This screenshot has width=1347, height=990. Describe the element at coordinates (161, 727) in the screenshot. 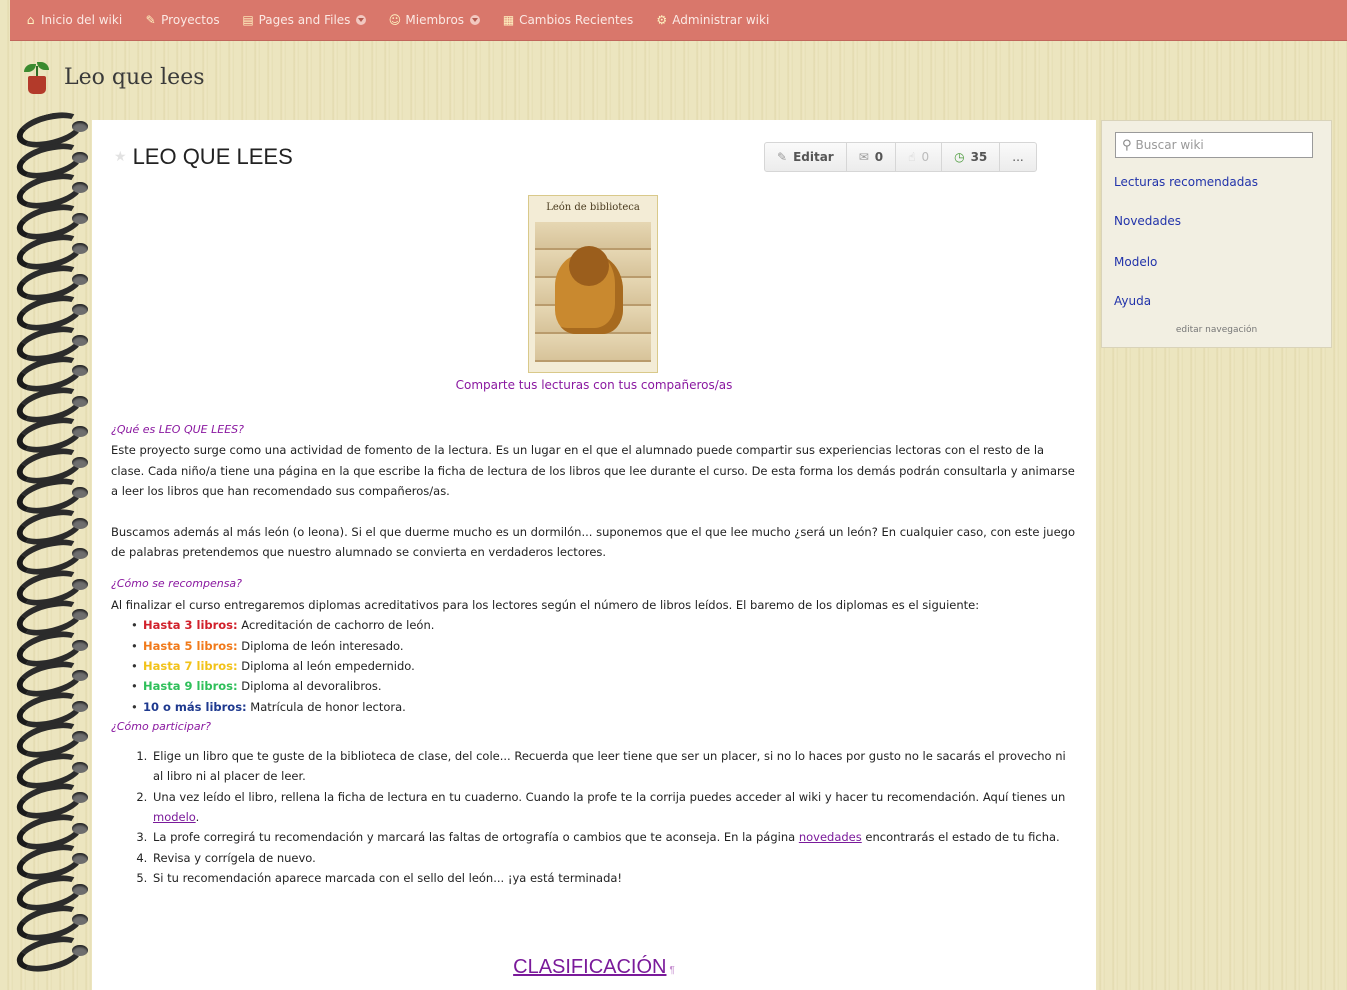

I see `heading-participate: ¿Cómo participar?` at that location.